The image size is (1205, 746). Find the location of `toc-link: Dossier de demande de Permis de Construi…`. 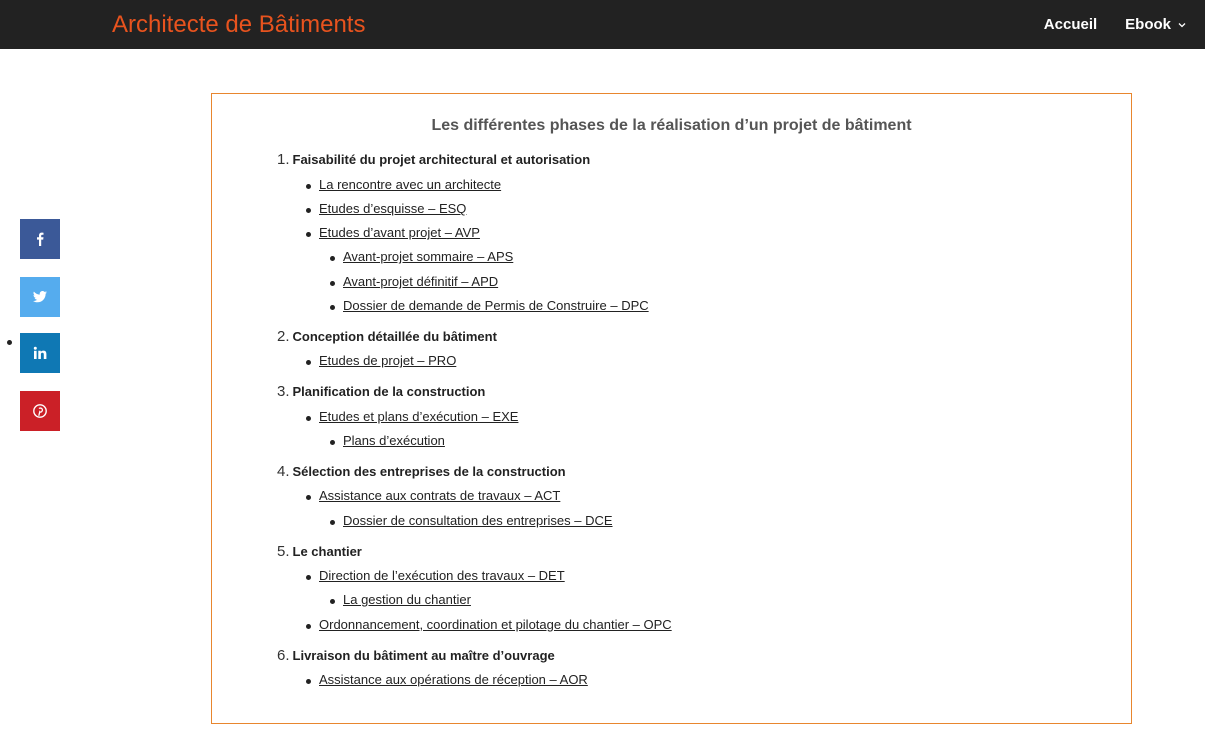

toc-link: Dossier de demande de Permis de Construi… is located at coordinates (496, 305).